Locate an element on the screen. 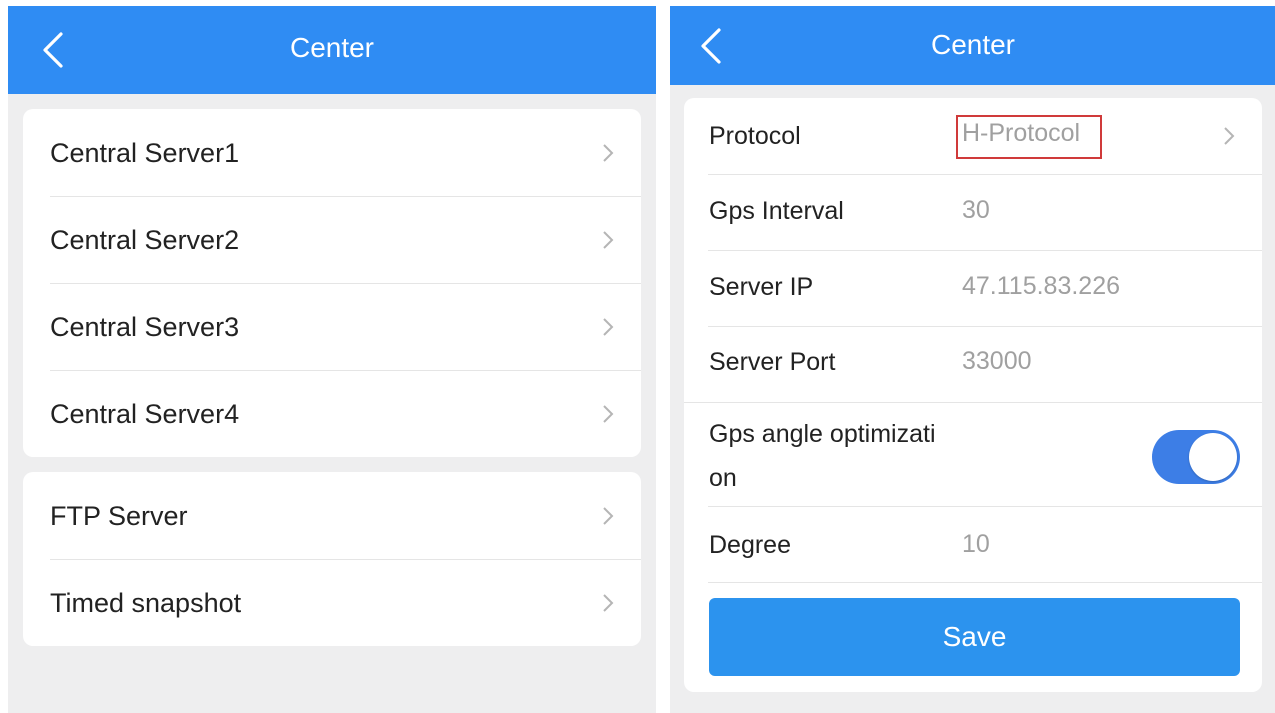  list-item-label: Central Server2 is located at coordinates (145, 240).